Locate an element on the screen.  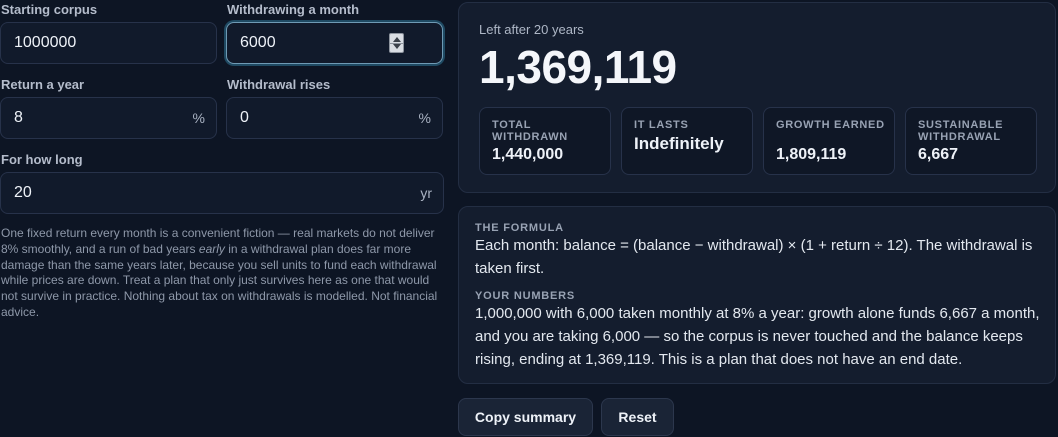
how-long-label: For how long is located at coordinates (42, 159).